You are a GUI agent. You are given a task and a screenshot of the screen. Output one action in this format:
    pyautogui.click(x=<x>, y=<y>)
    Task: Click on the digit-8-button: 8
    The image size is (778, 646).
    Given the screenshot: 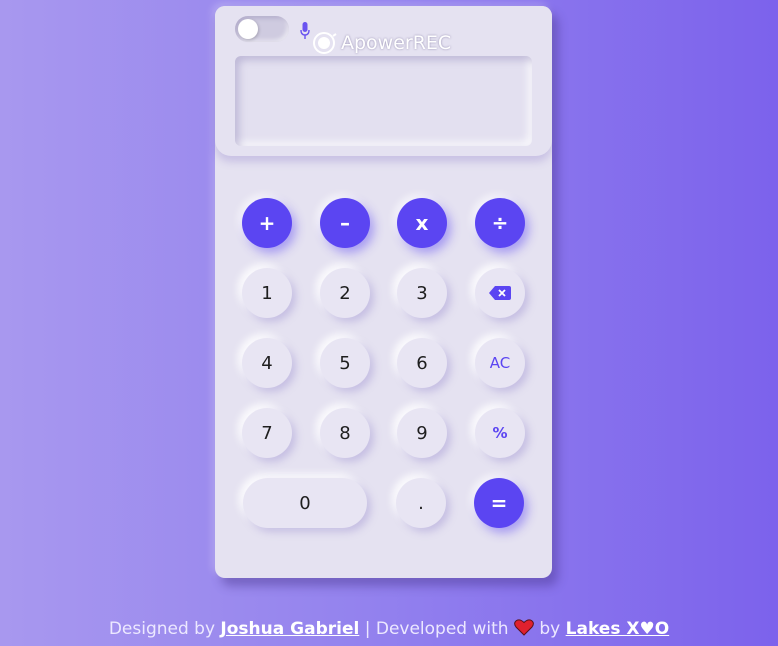 What is the action you would take?
    pyautogui.click(x=345, y=433)
    